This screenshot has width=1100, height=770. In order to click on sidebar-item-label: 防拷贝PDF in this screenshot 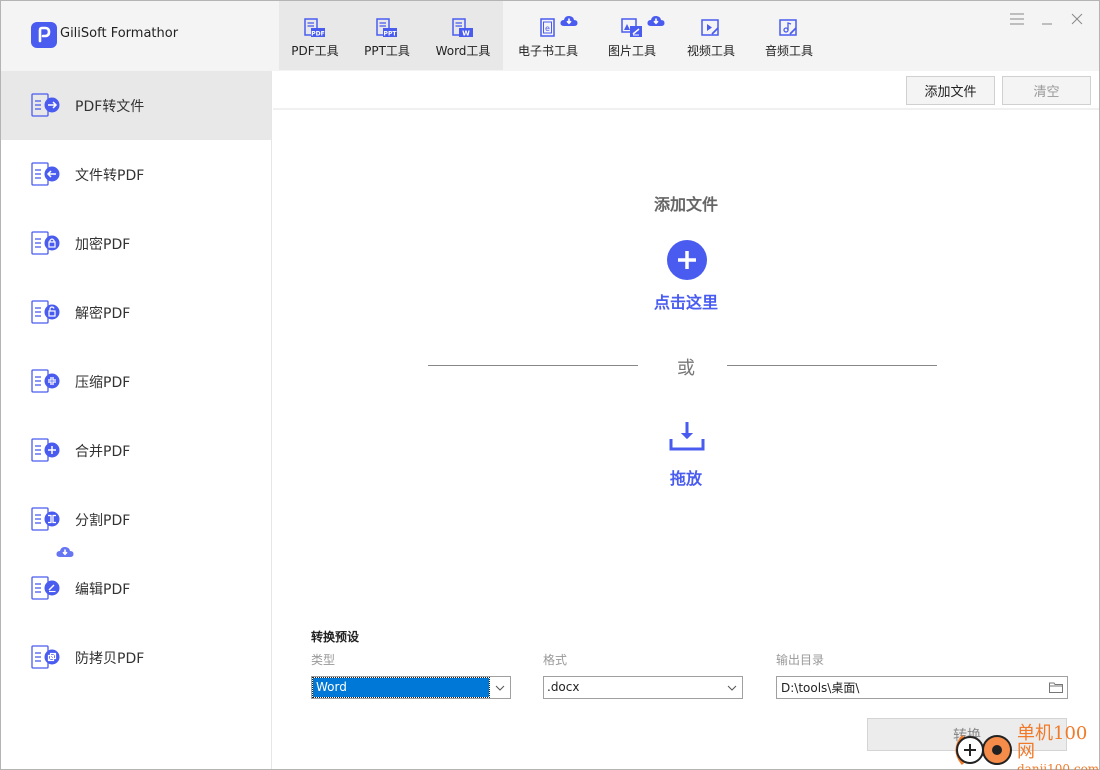, I will do `click(110, 658)`.